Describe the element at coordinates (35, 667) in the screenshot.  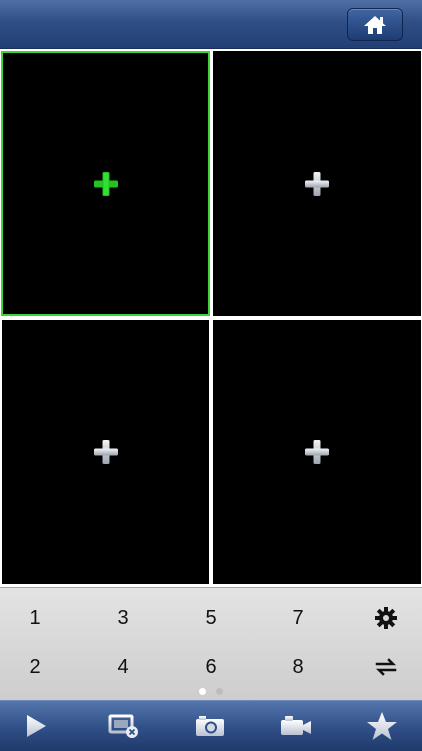
I see `key-2: 2` at that location.